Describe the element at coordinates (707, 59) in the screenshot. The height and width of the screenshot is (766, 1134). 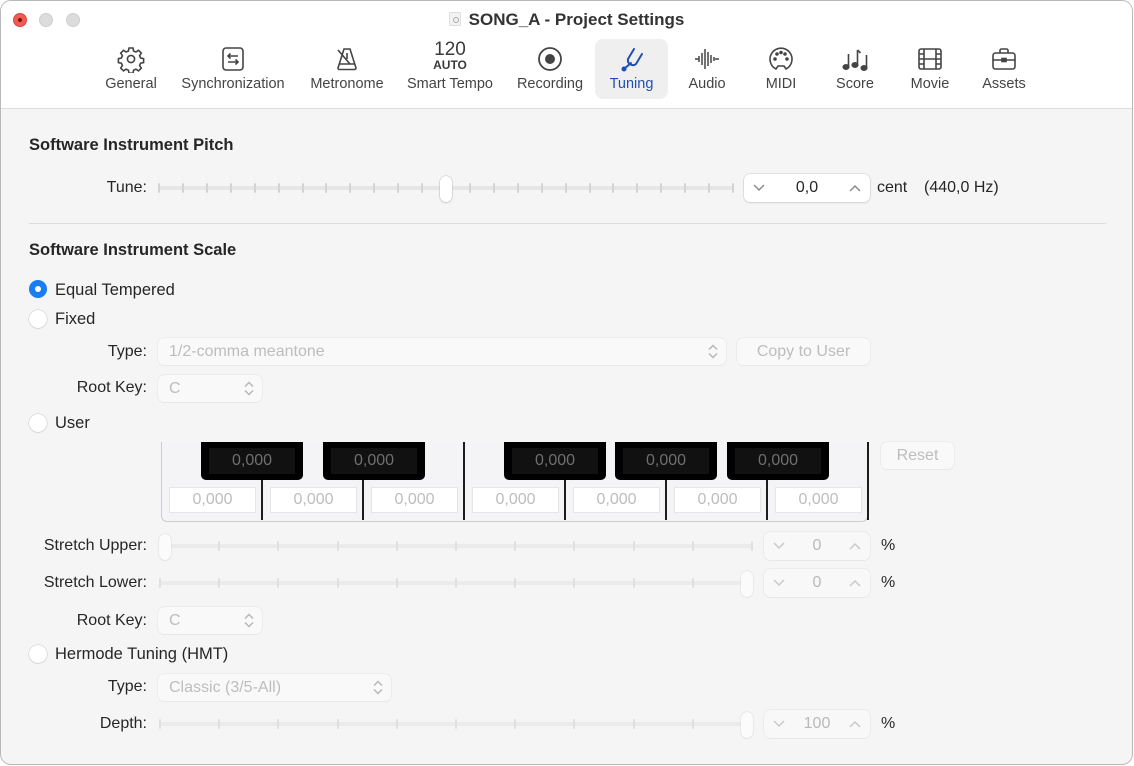
I see `waveform-icon` at that location.